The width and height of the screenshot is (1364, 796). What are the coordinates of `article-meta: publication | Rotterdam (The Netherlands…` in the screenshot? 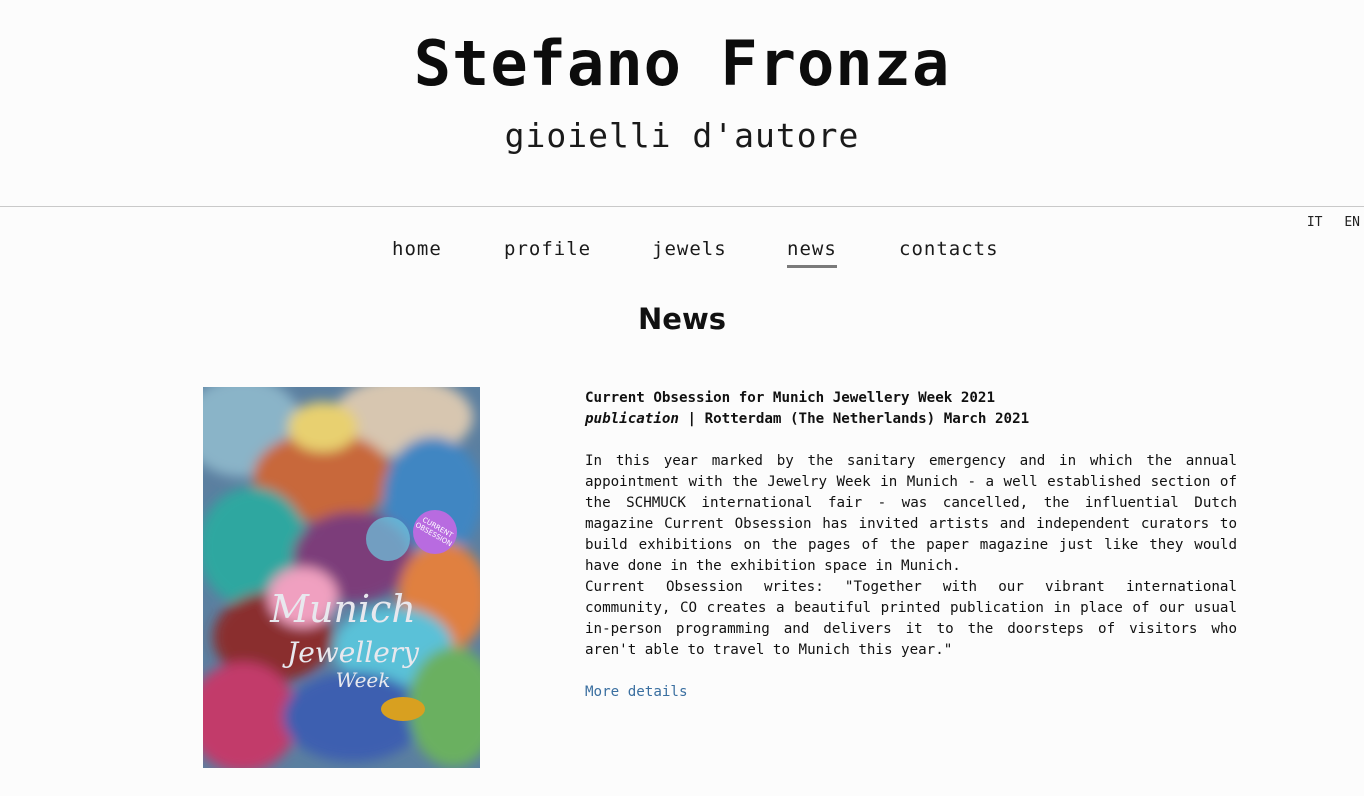 It's located at (911, 419).